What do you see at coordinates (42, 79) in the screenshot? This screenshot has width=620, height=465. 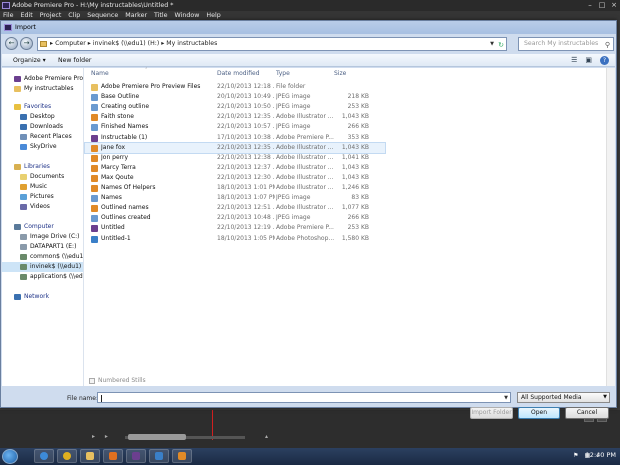 I see `nav-item-adobe-premiere-pro-c: Adobe Premiere Pro C` at bounding box center [42, 79].